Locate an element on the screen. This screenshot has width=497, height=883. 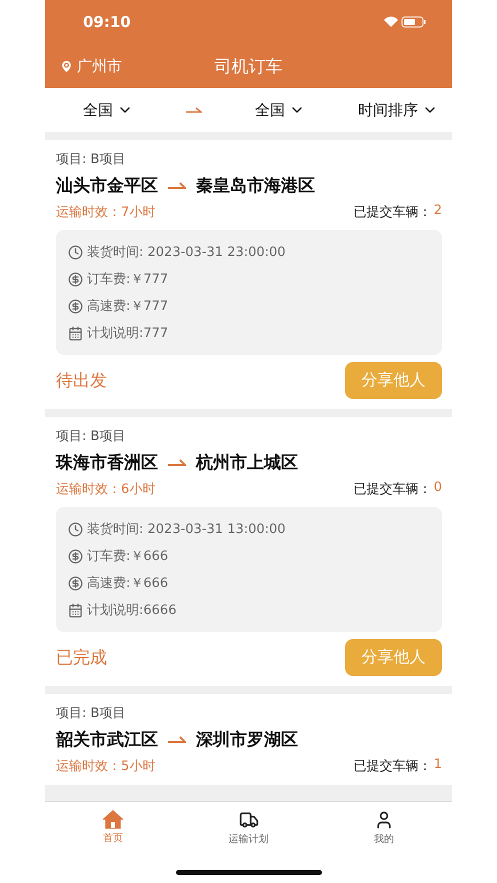
detail-text: 订车费:￥777 is located at coordinates (127, 279).